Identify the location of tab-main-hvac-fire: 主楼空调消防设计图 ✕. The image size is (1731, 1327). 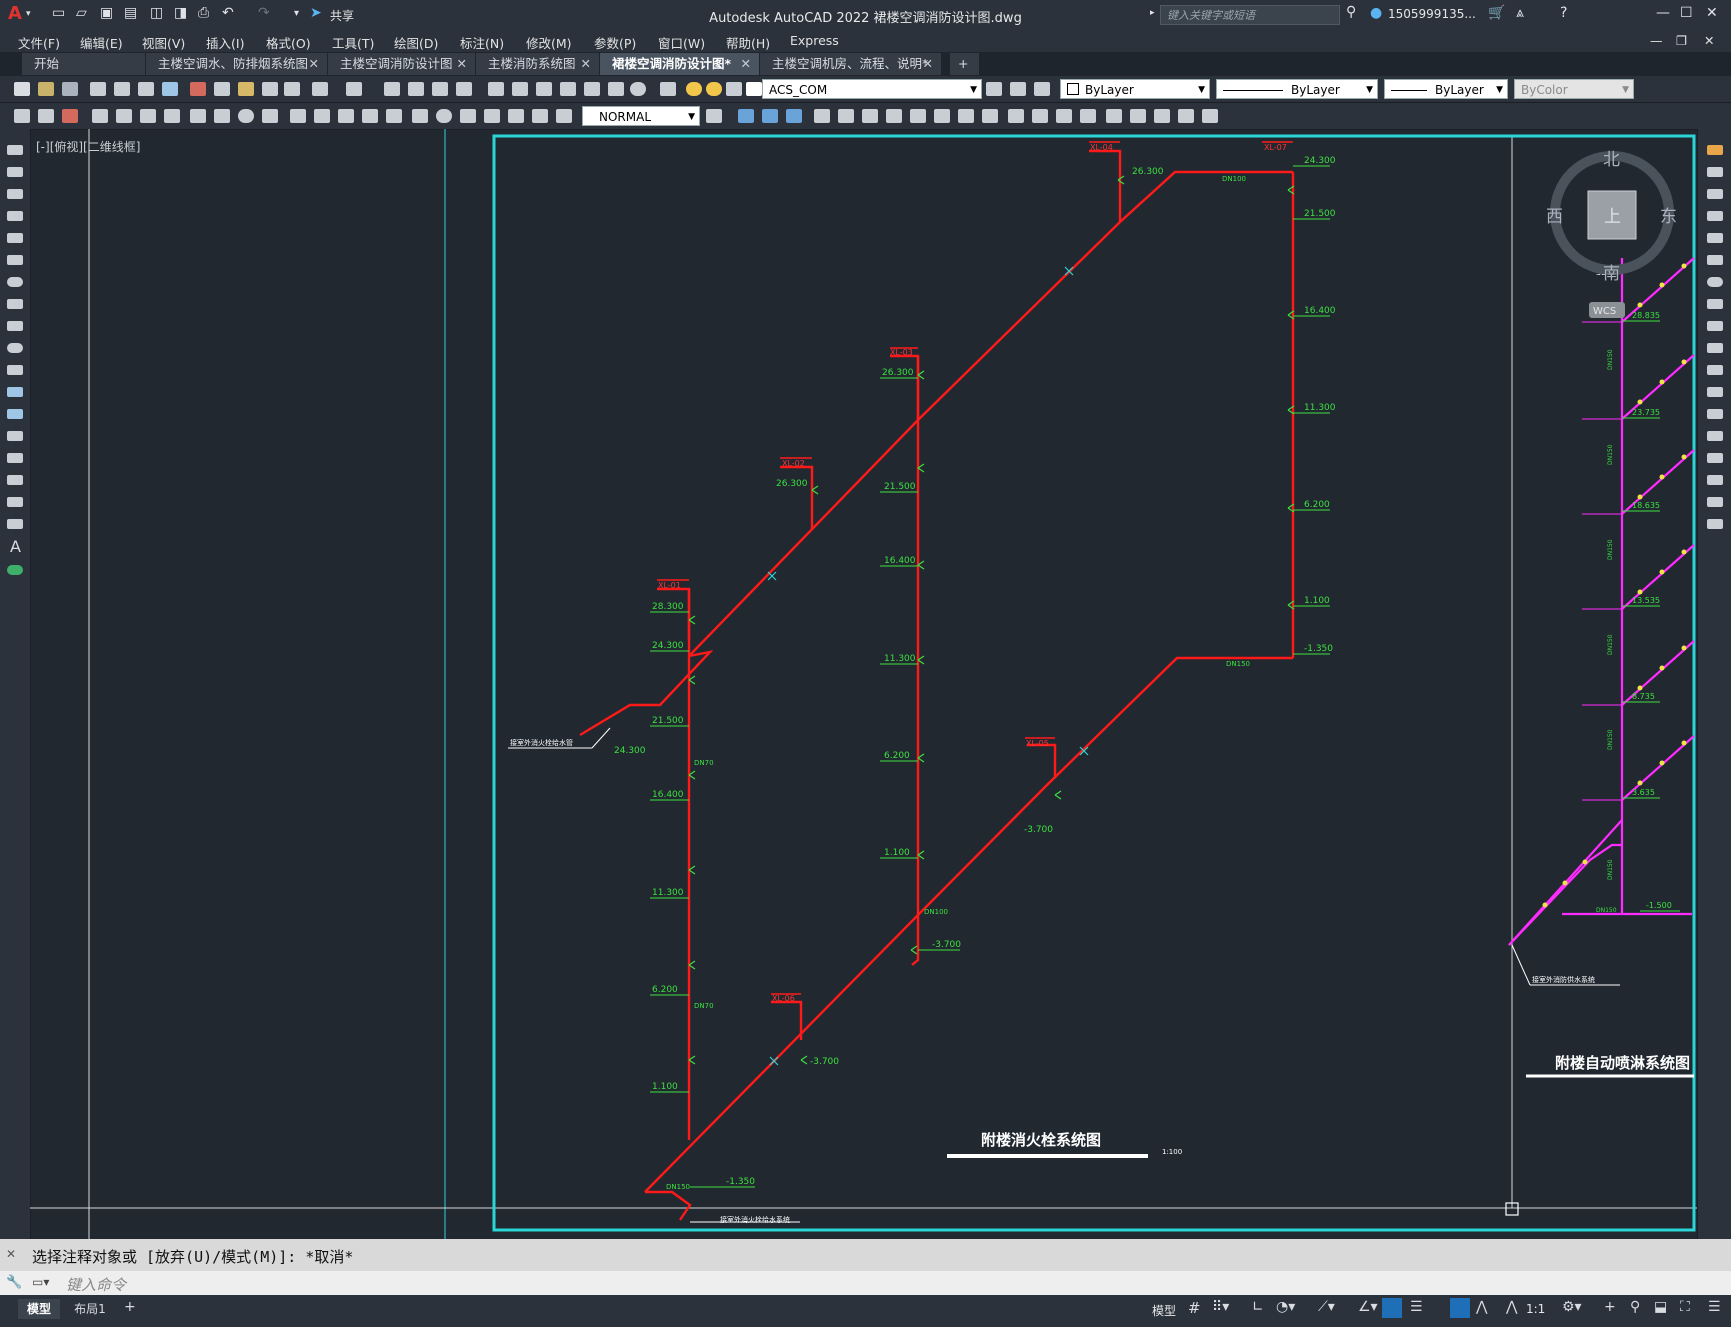
(402, 64).